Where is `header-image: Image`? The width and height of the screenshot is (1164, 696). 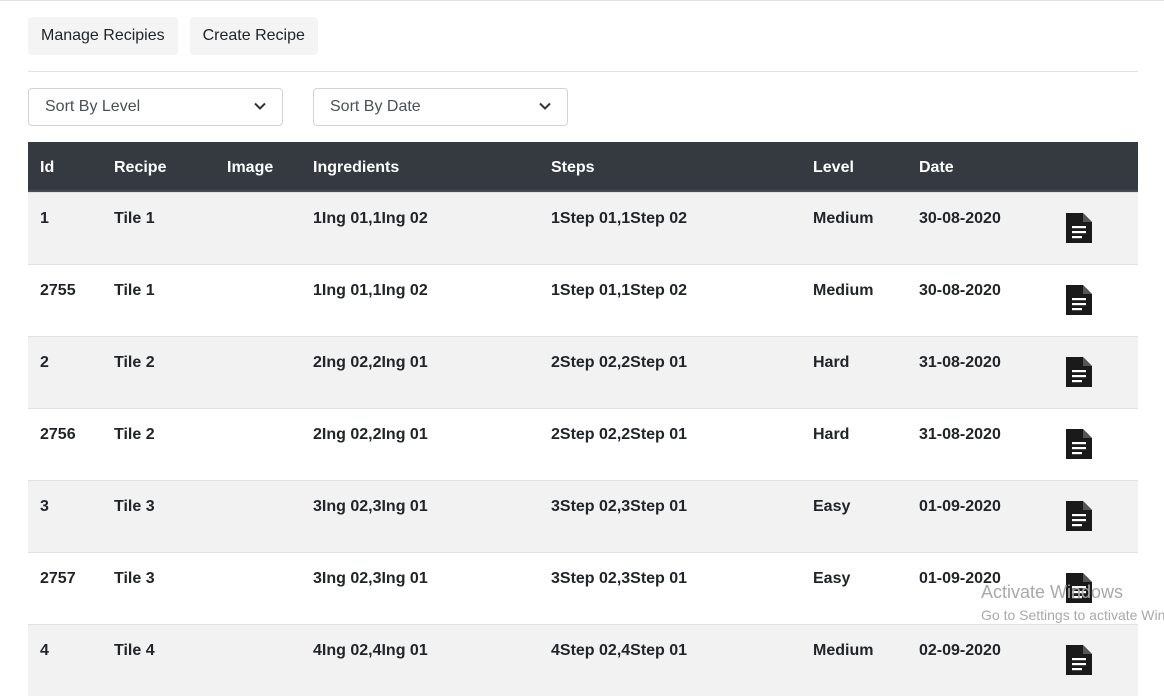 header-image: Image is located at coordinates (250, 167).